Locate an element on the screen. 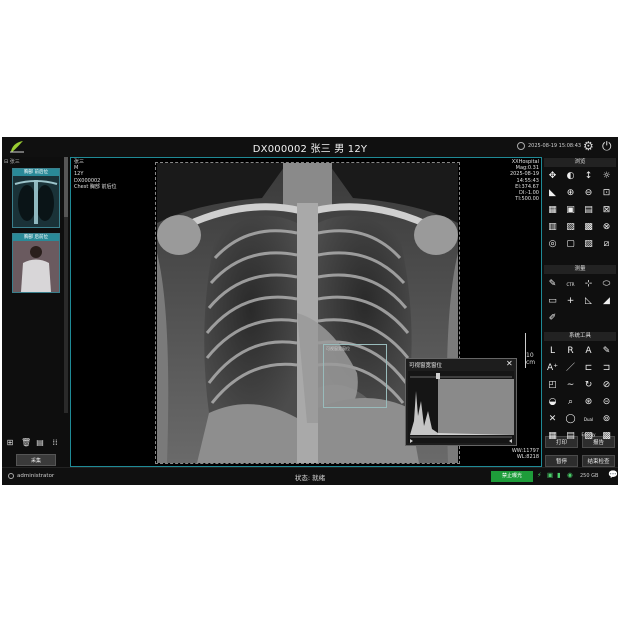 This screenshot has width=620, height=620. browse-tool-icon-19: ⧄ is located at coordinates (606, 244).